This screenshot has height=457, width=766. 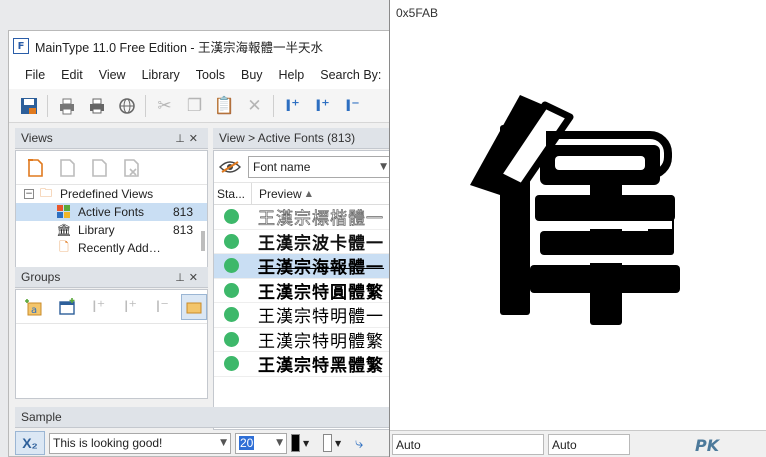 What do you see at coordinates (30, 443) in the screenshot?
I see `subscript-button: X₂` at bounding box center [30, 443].